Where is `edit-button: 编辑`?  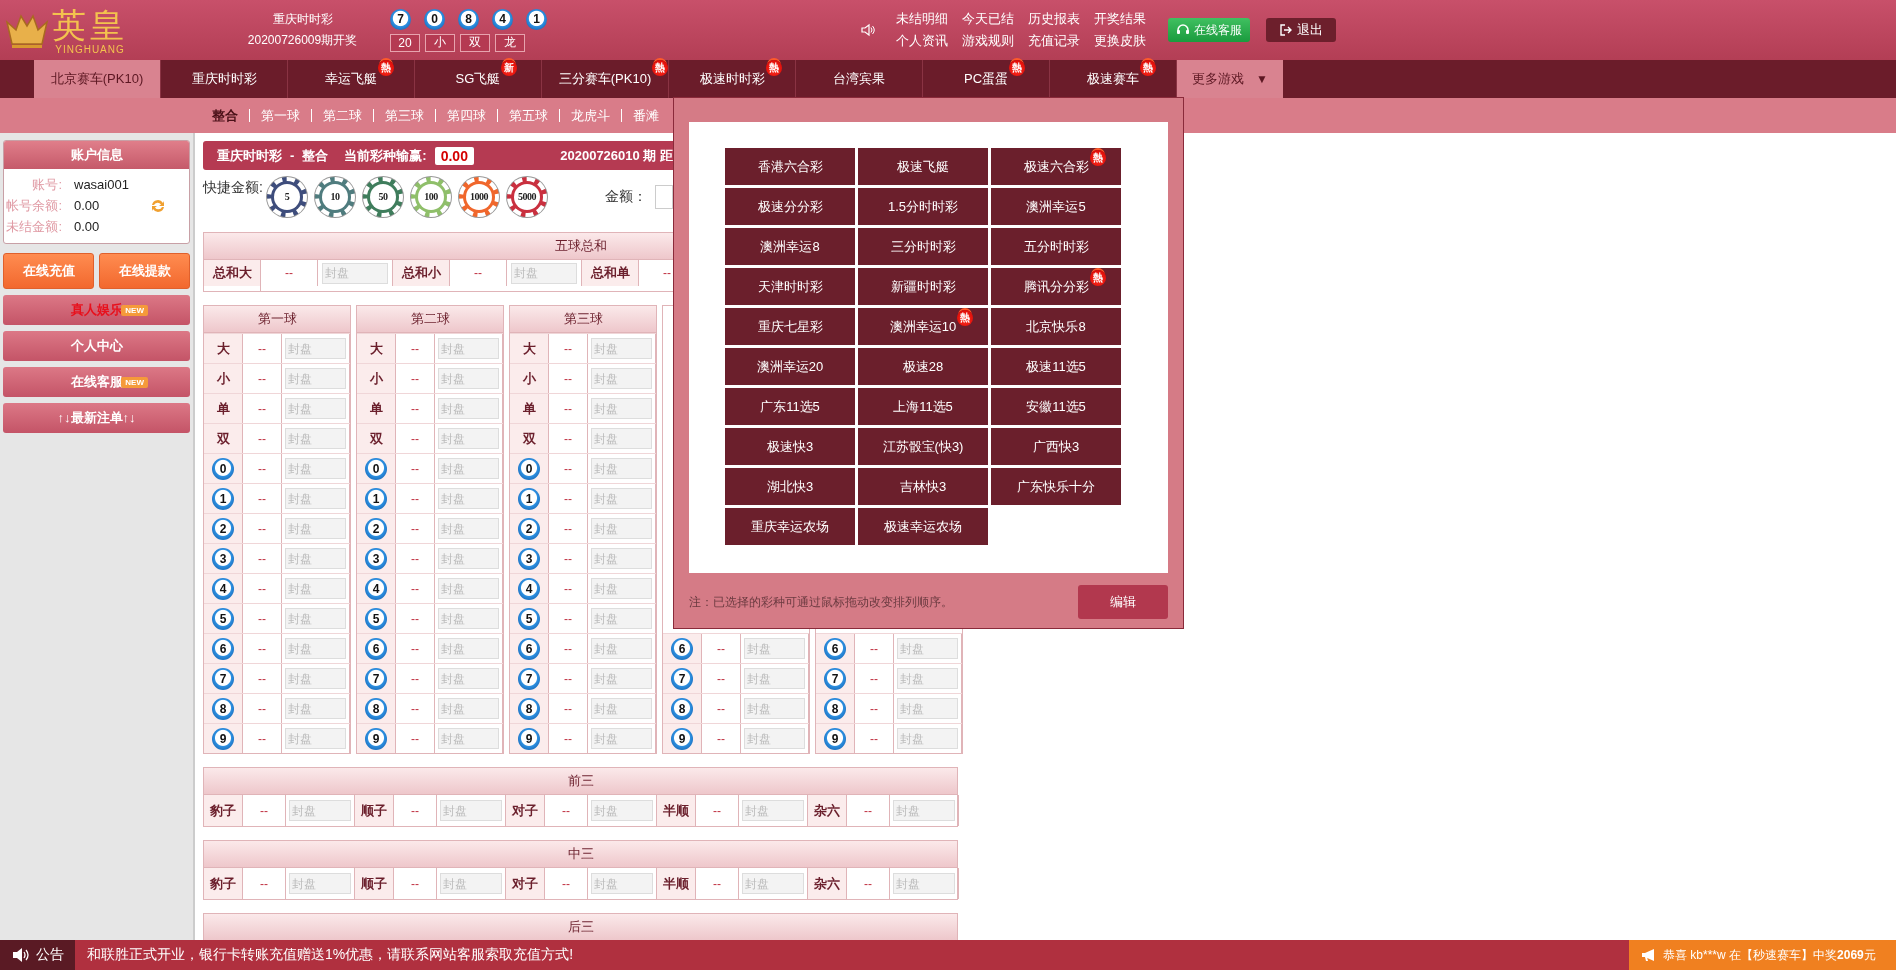 edit-button: 编辑 is located at coordinates (1123, 602).